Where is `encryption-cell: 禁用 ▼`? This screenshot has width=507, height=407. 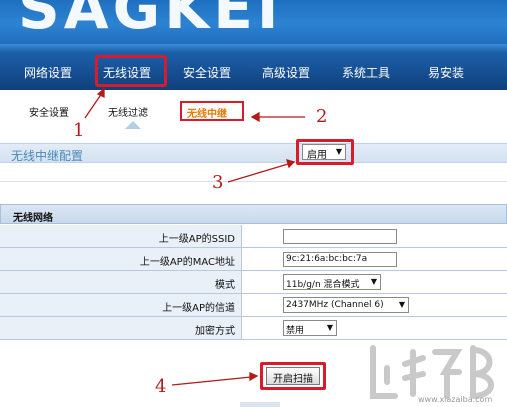
encryption-cell: 禁用 ▼ is located at coordinates (375, 328).